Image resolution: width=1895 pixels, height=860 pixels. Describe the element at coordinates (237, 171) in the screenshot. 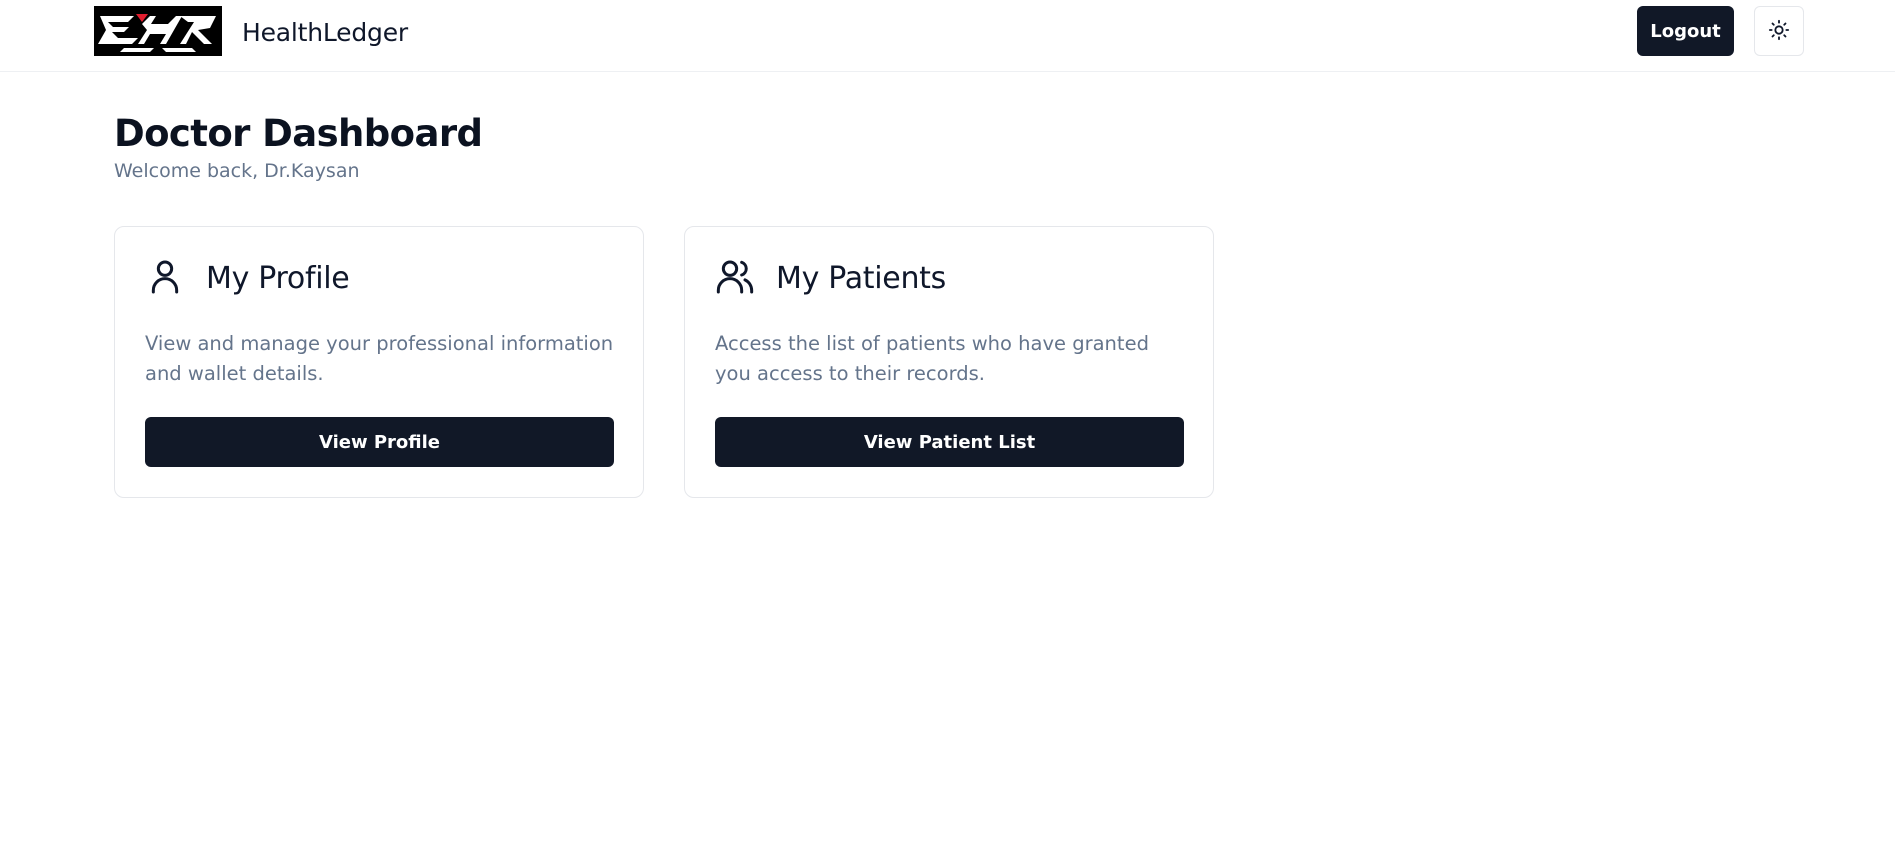

I see `welcome-message: Welcome back, Dr.Kaysan` at that location.